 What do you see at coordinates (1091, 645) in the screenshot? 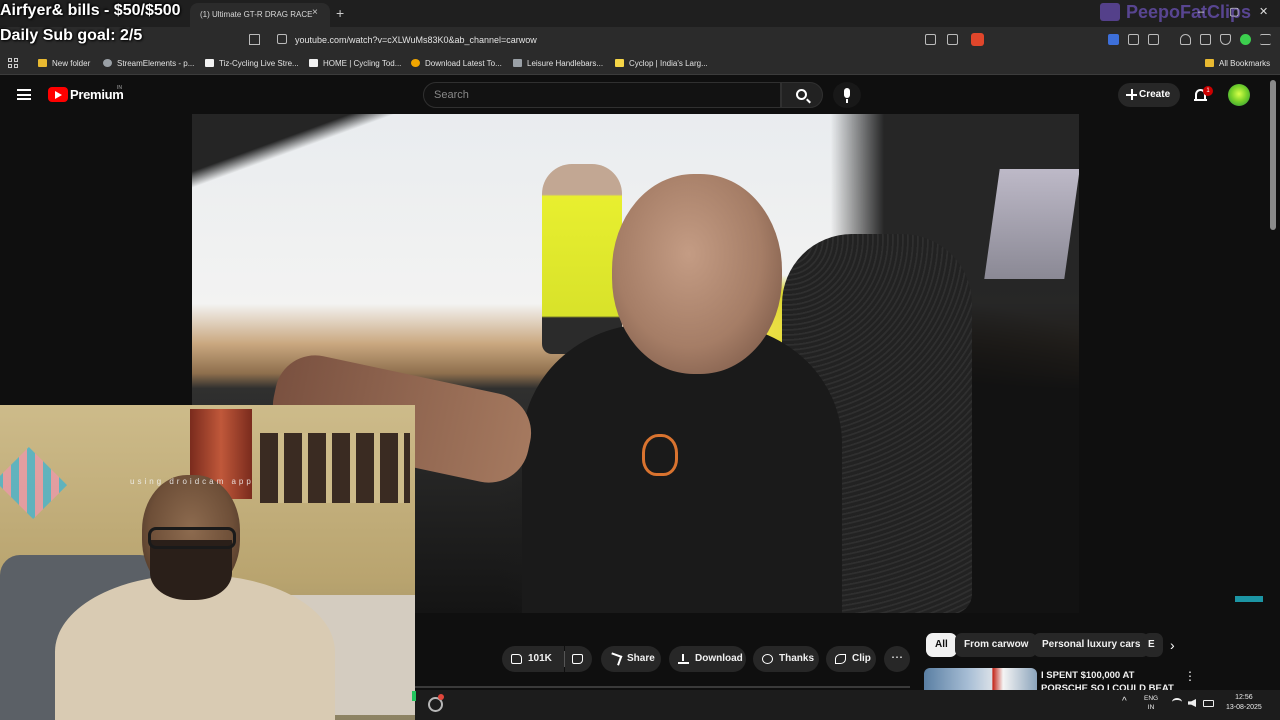
I see `chip-personal-luxury-cars: Personal luxury cars` at bounding box center [1091, 645].